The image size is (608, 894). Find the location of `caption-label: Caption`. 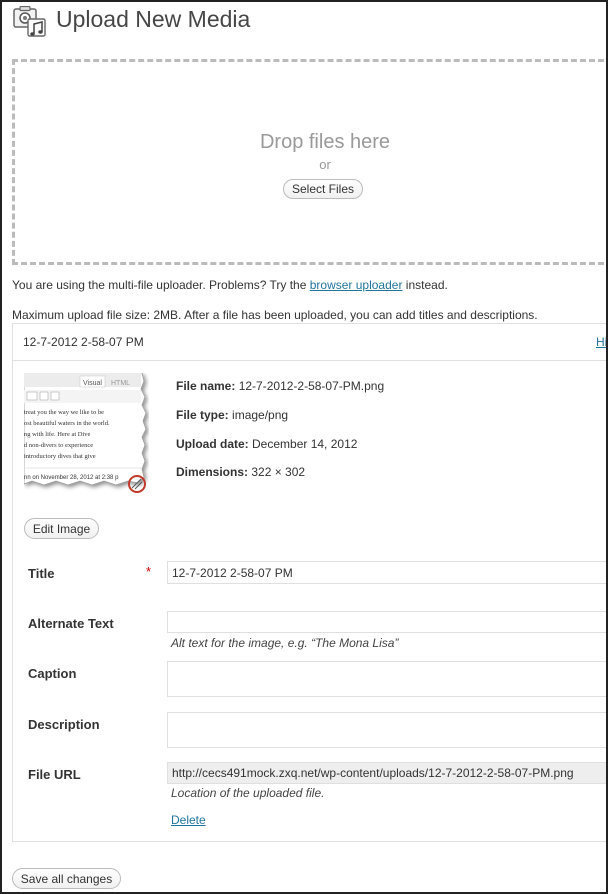

caption-label: Caption is located at coordinates (52, 673).